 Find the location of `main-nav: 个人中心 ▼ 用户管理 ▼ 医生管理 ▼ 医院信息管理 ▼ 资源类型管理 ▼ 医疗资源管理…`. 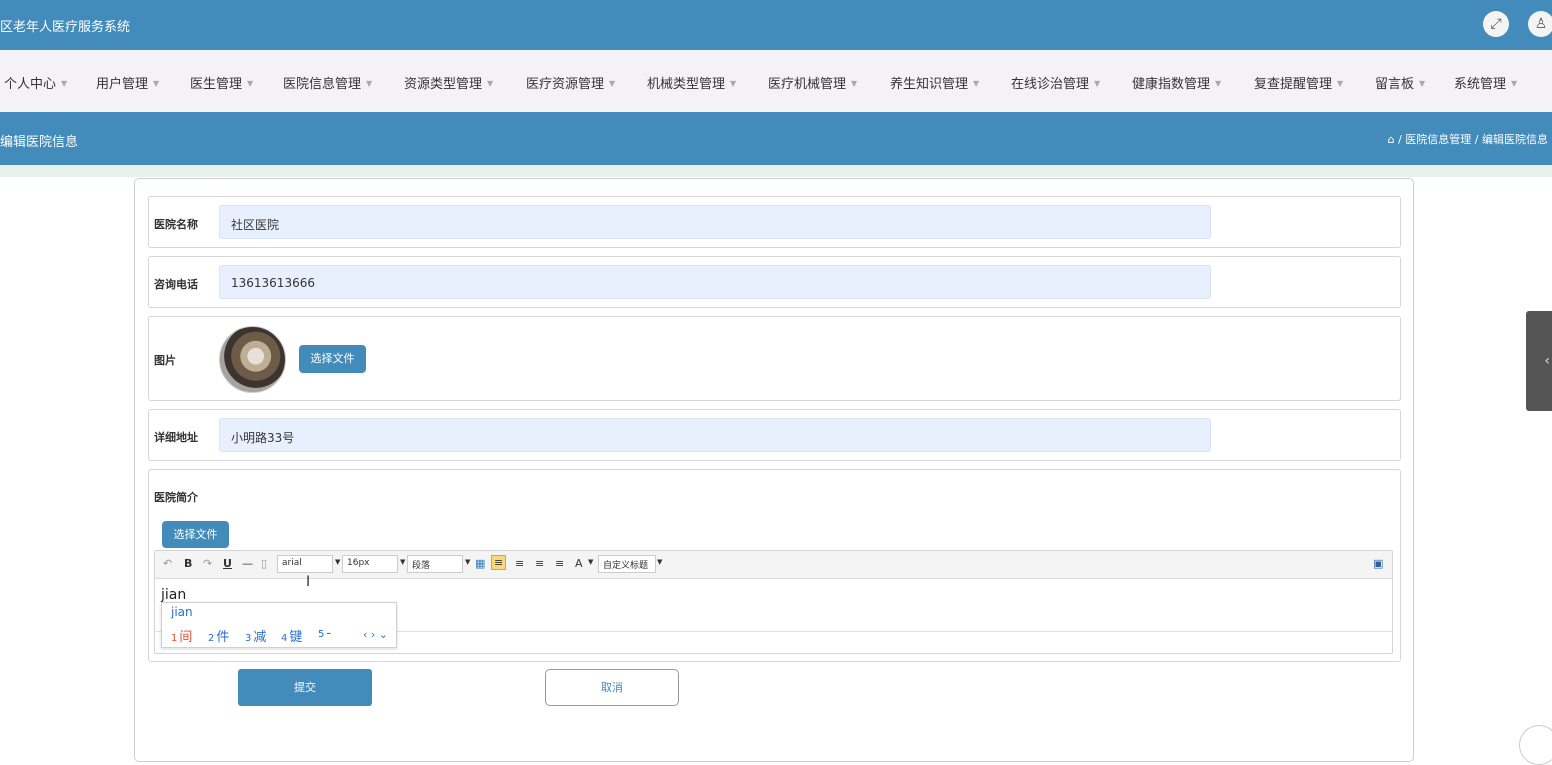

main-nav: 个人中心 ▼ 用户管理 ▼ 医生管理 ▼ 医院信息管理 ▼ 资源类型管理 ▼ 医疗资源管理… is located at coordinates (776, 81).